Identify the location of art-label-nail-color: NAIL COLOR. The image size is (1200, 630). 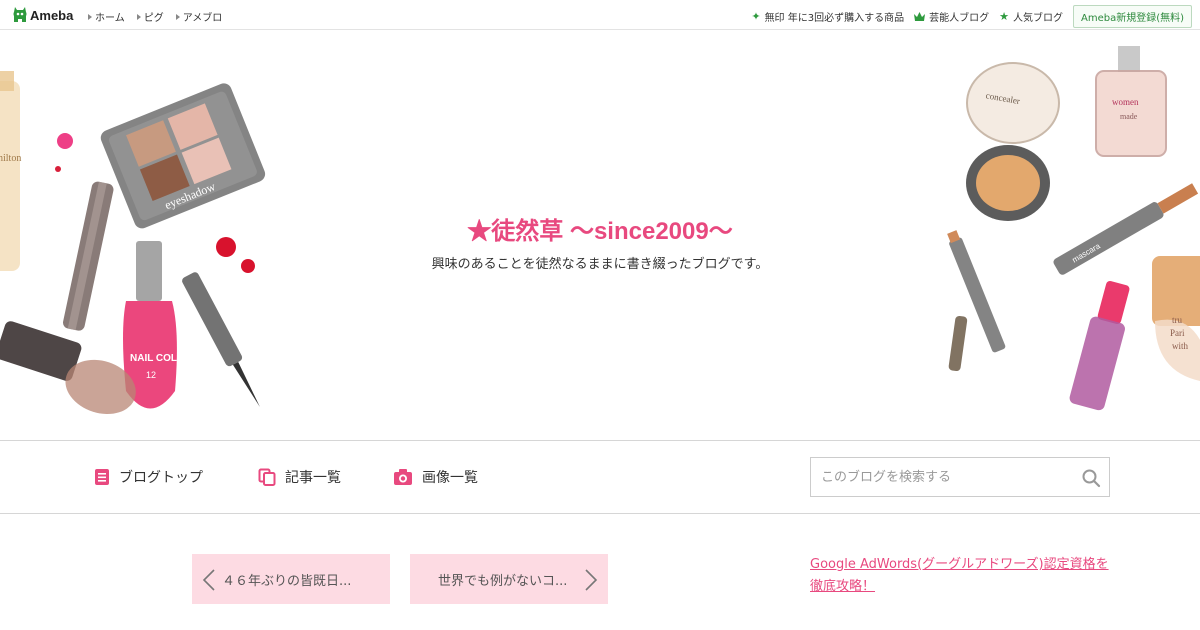
(161, 358).